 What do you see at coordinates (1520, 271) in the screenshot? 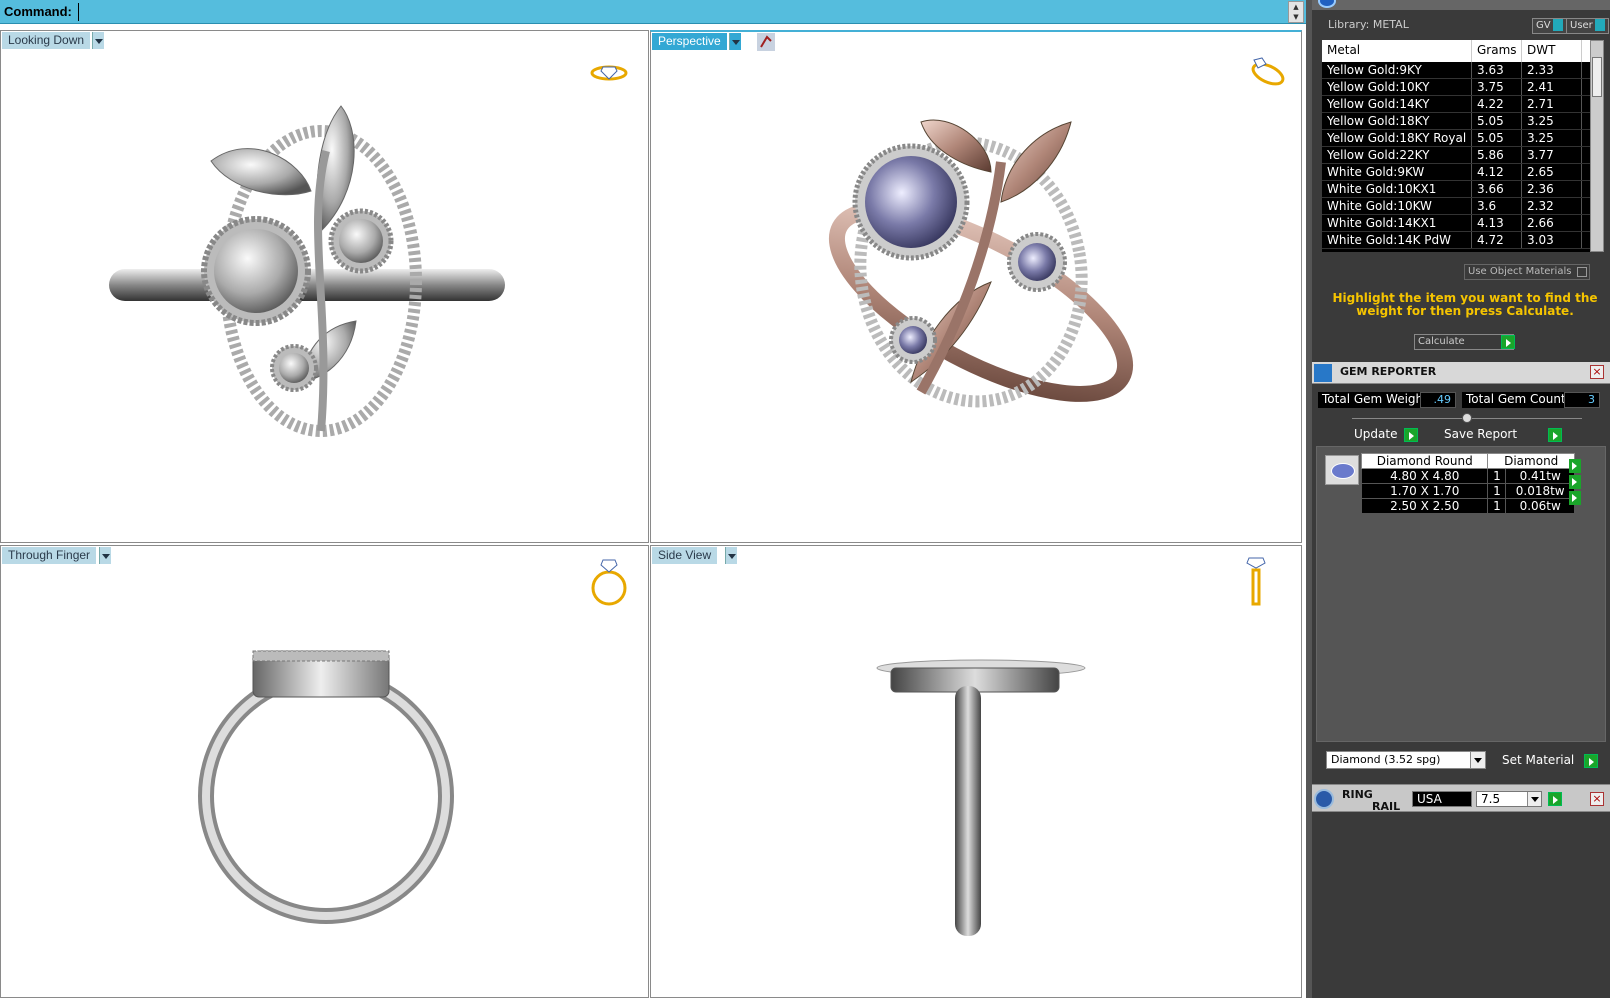
I see `use-object-materials-label: Use Object Materials` at bounding box center [1520, 271].